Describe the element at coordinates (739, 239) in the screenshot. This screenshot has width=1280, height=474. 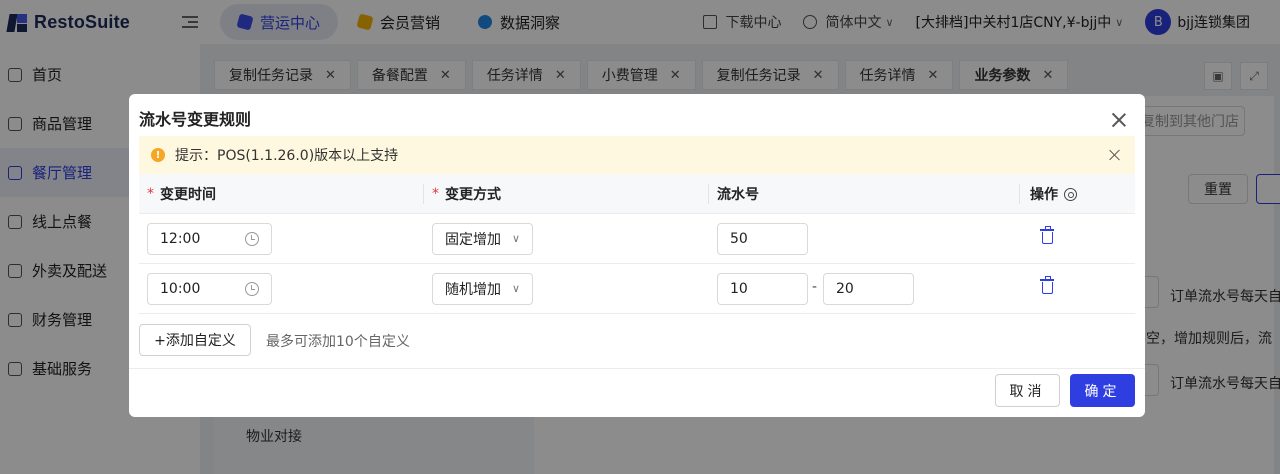
I see `serial-value: 50` at that location.